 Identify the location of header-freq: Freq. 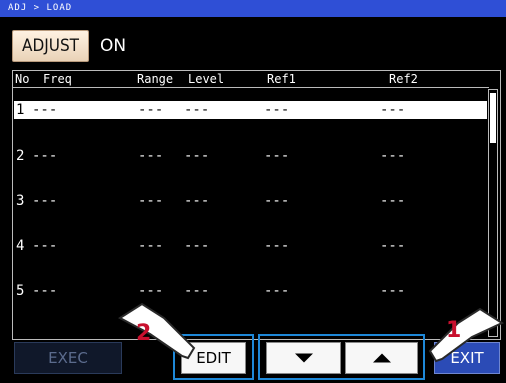
(57, 79).